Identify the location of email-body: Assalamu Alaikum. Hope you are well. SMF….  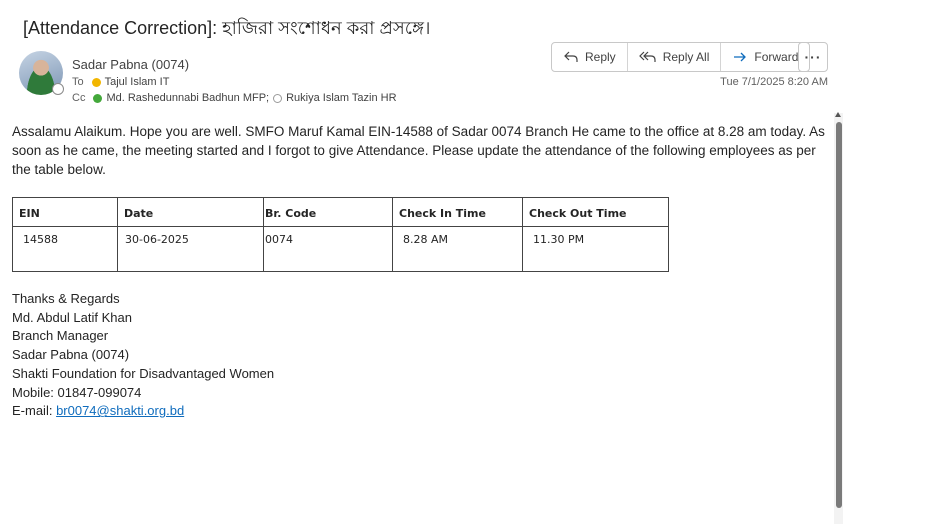
(418, 150).